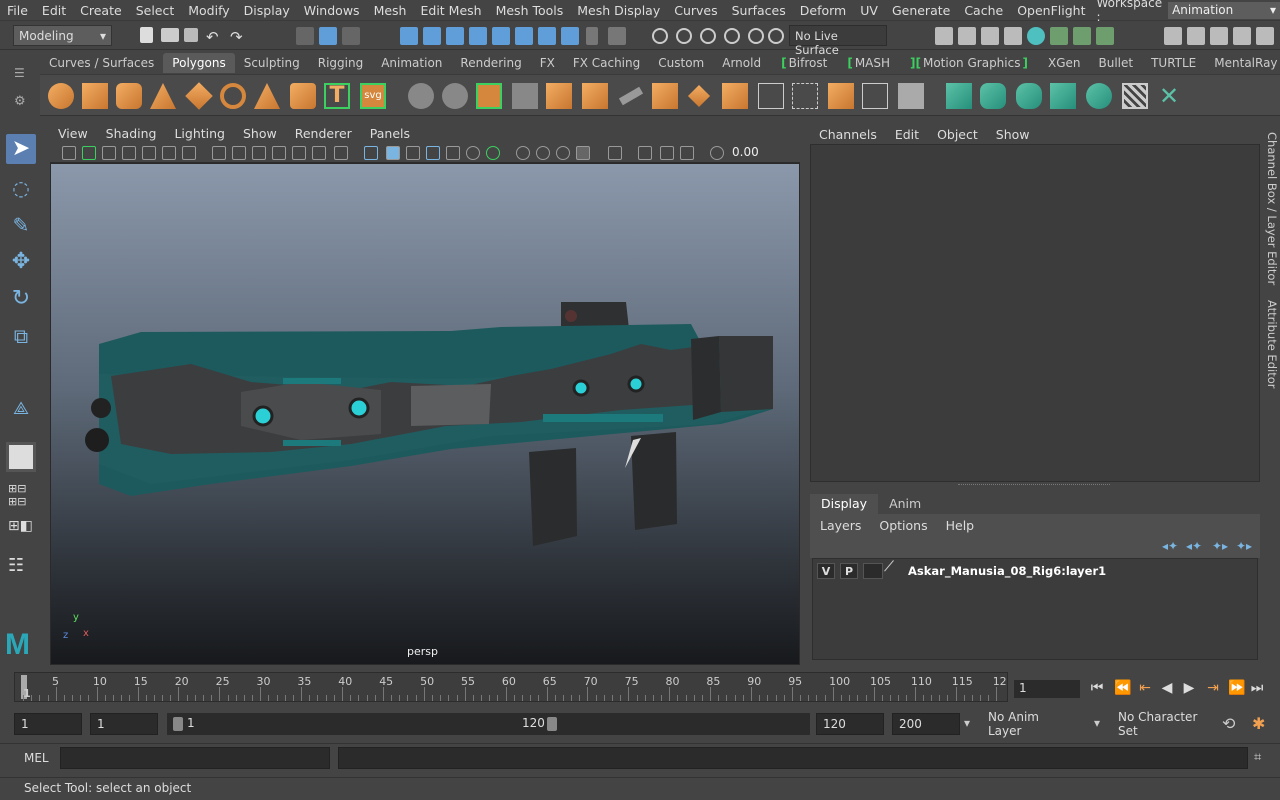 This screenshot has width=1280, height=800. Describe the element at coordinates (1047, 689) in the screenshot. I see `current-frame-field: 1` at that location.